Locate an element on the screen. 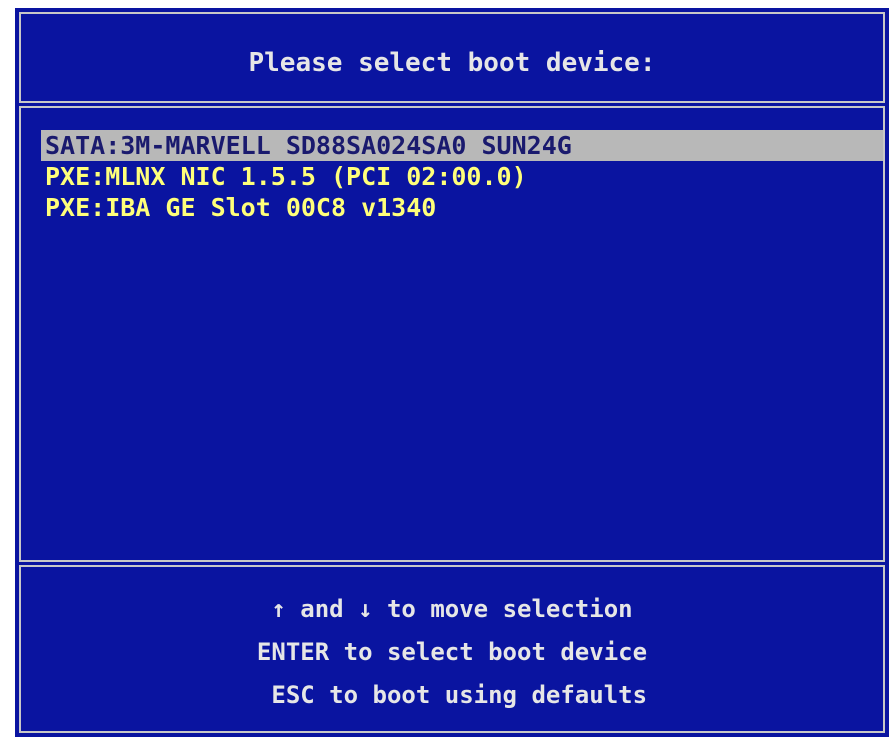 The image size is (889, 737). boot-device-item-pxe-iba: PXE:IBA GE Slot 00C8 v1340 is located at coordinates (462, 207).